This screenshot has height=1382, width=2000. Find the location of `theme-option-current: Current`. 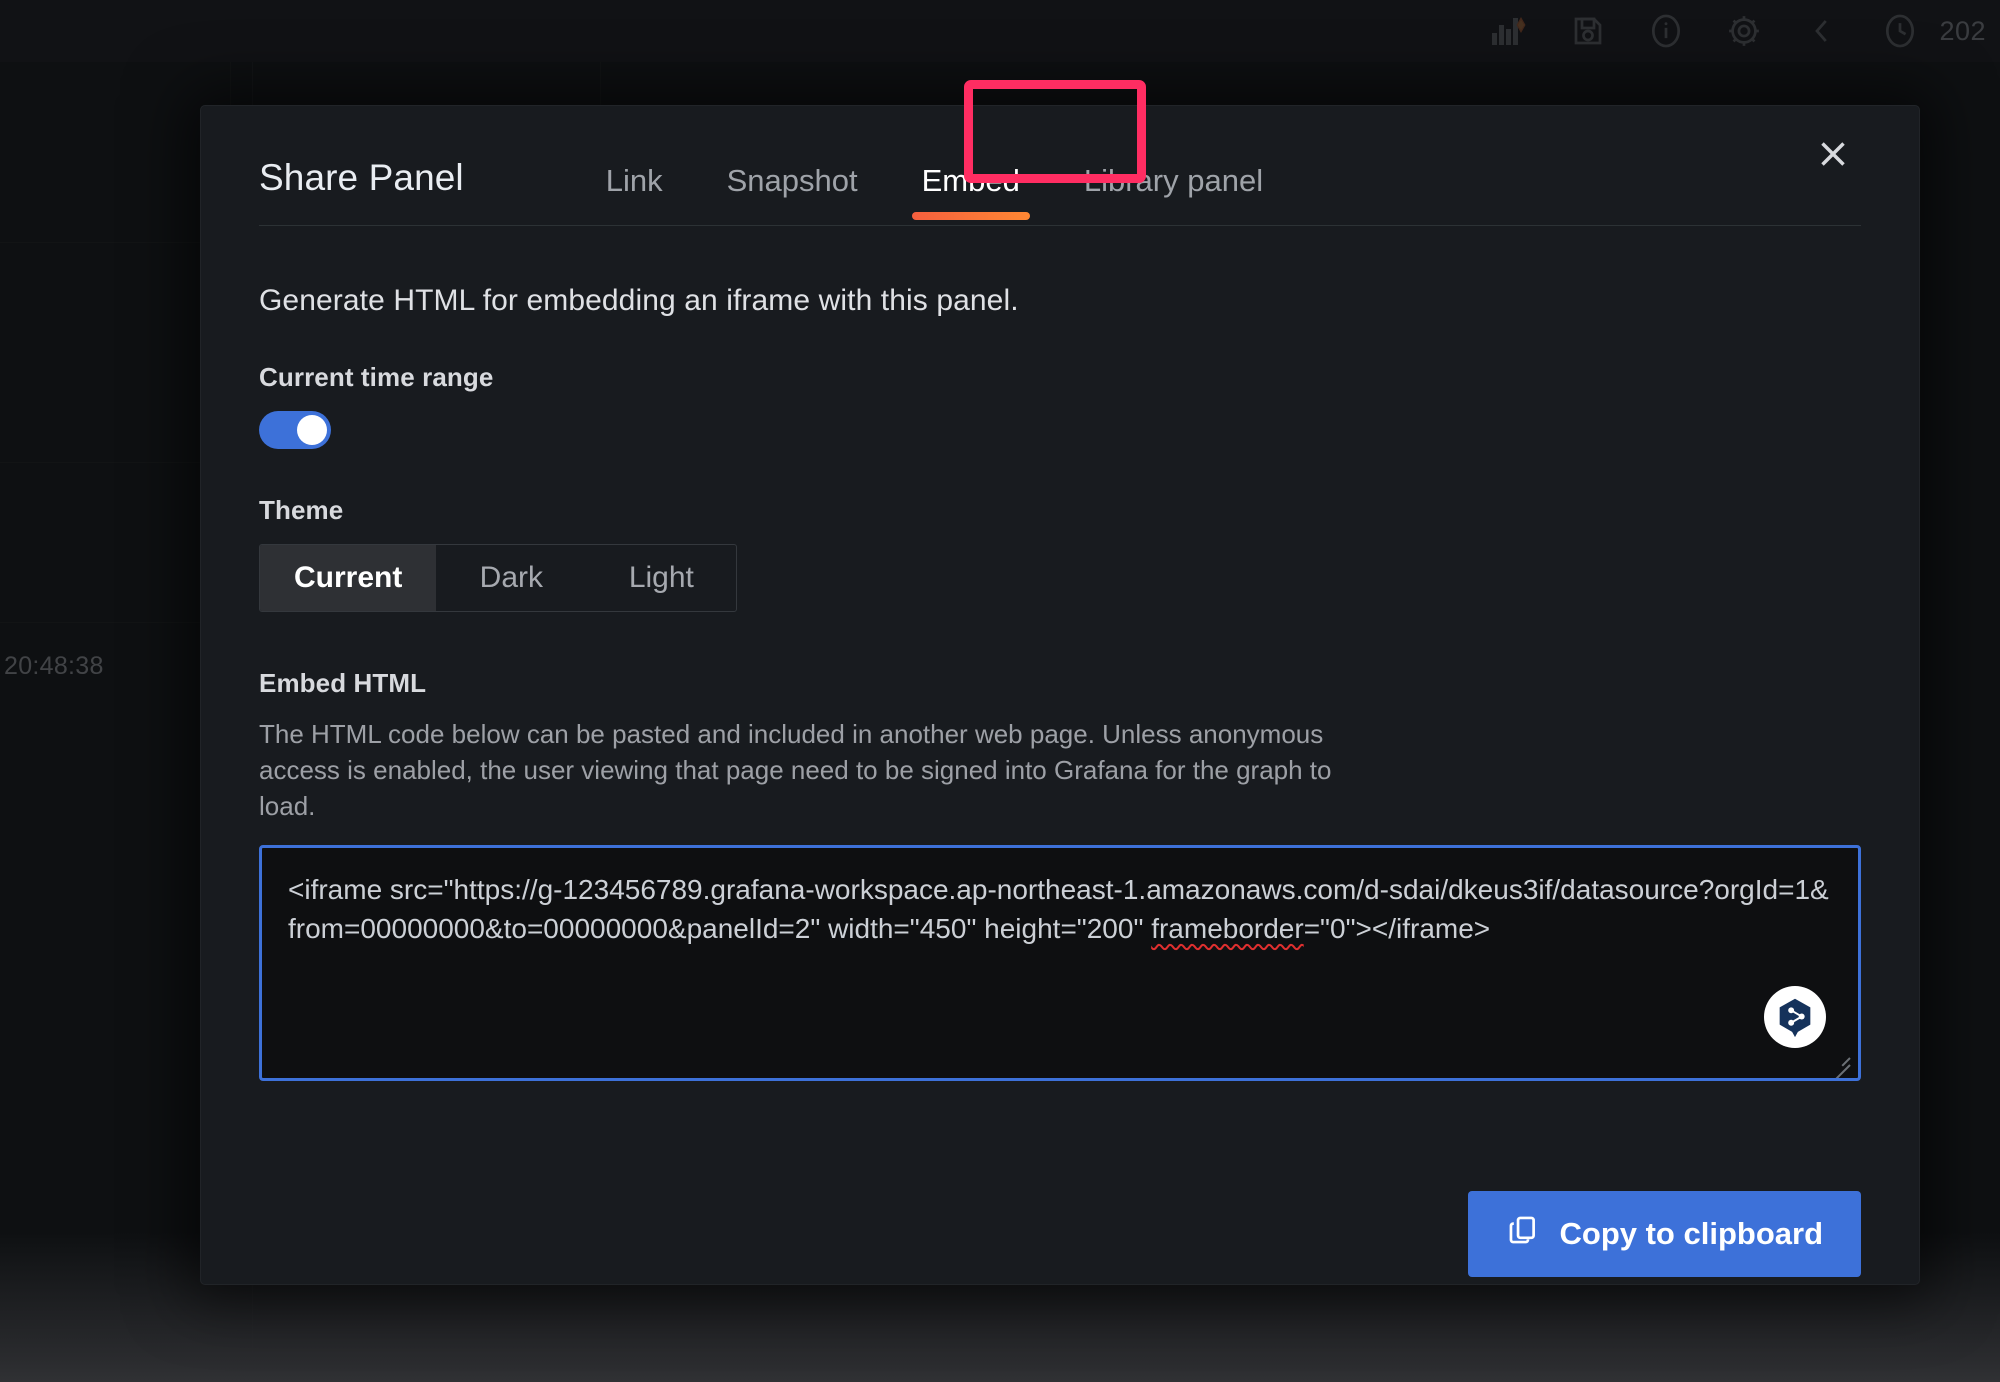

theme-option-current: Current is located at coordinates (348, 578).